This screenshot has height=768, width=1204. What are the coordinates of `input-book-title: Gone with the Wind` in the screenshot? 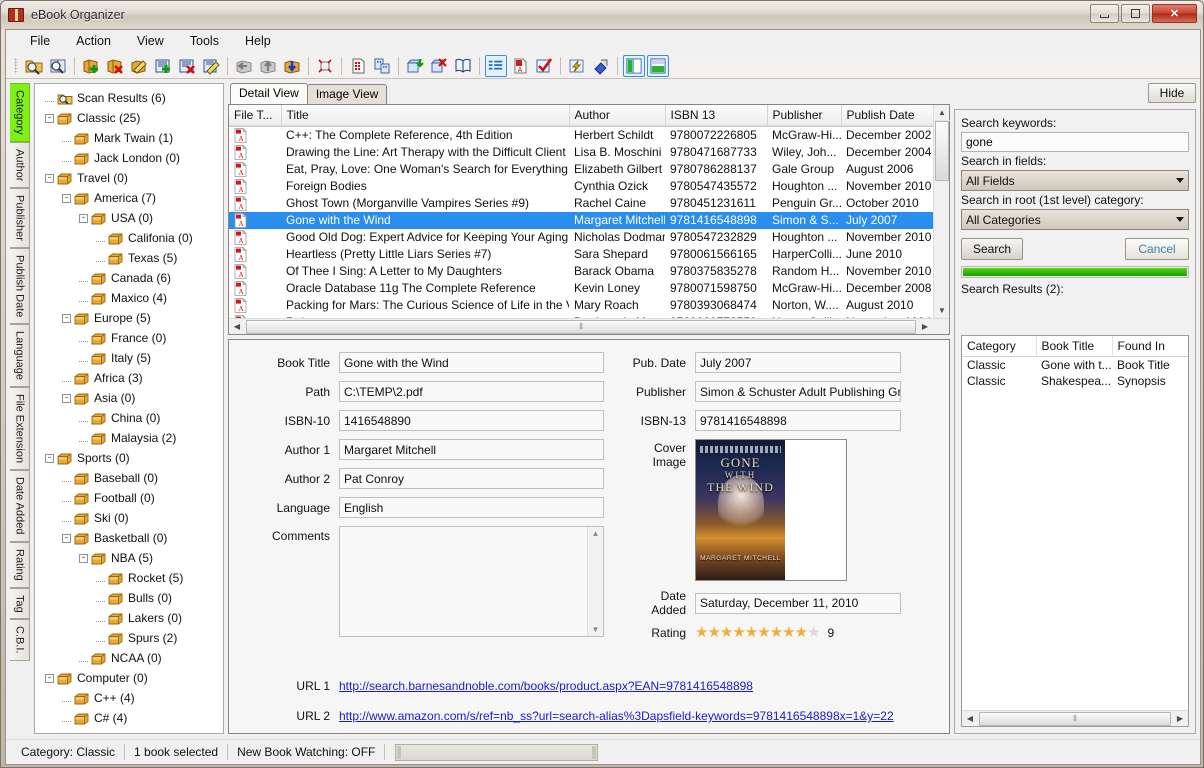 It's located at (471, 362).